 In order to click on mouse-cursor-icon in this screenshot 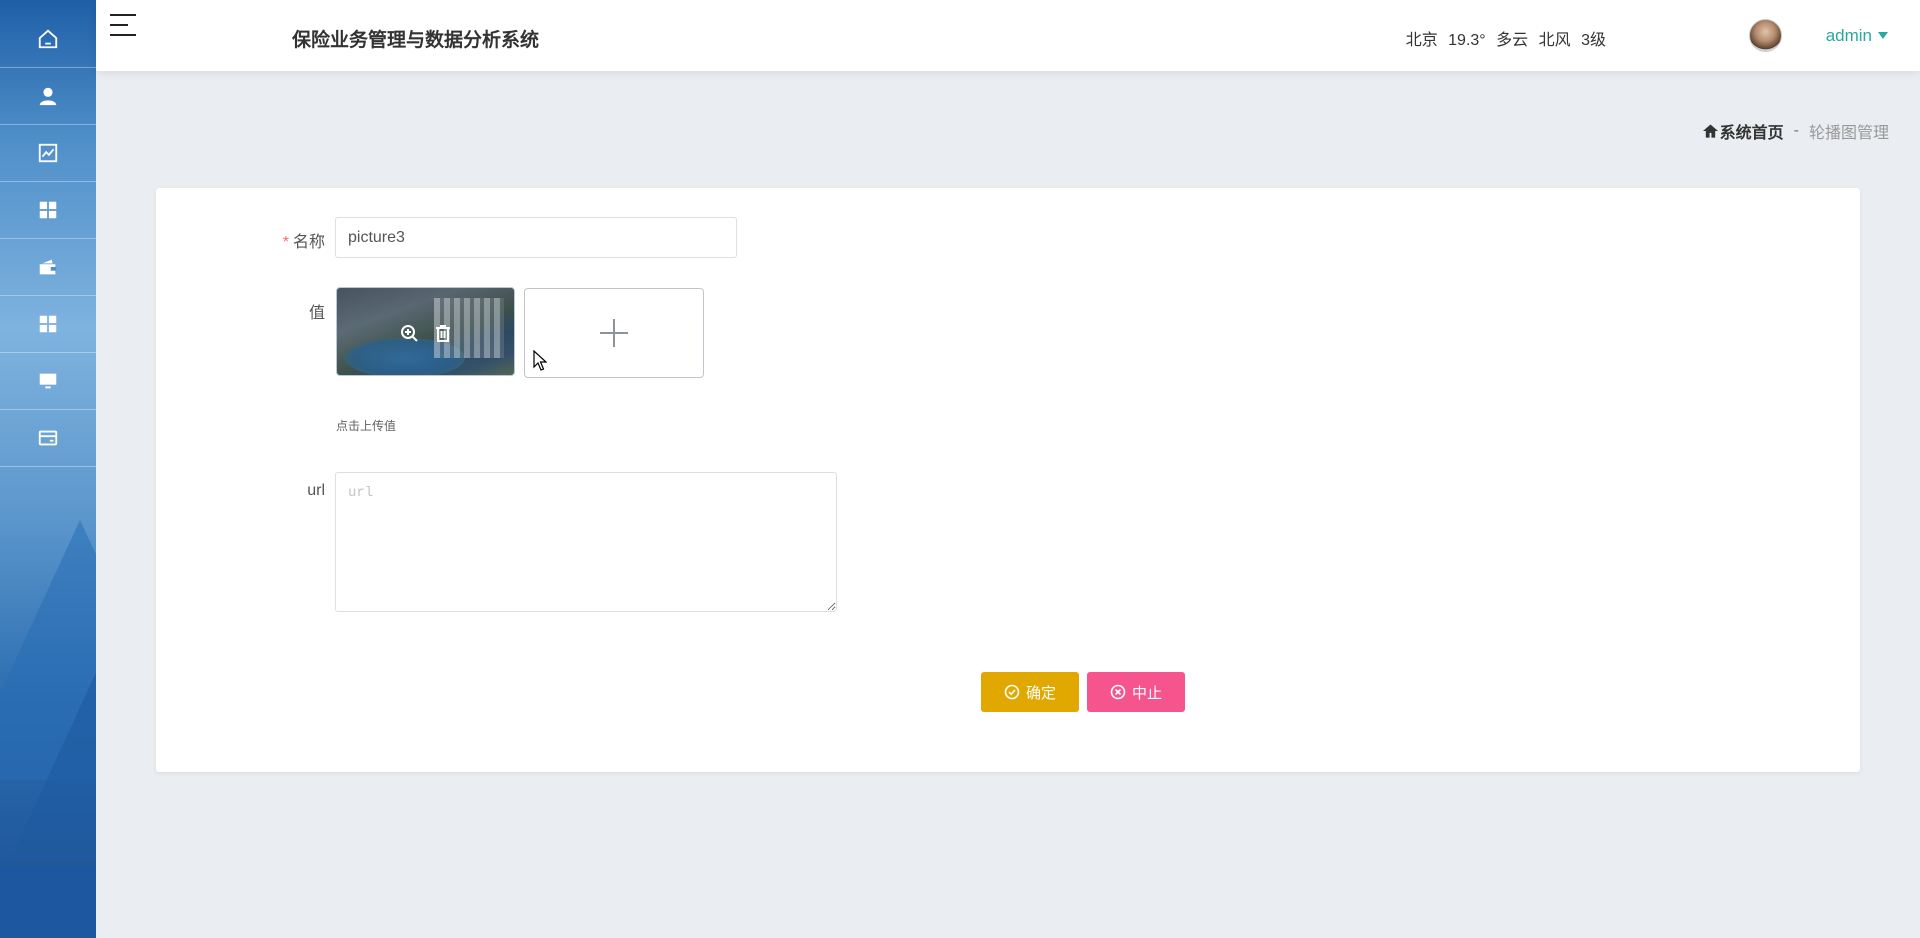, I will do `click(540, 360)`.